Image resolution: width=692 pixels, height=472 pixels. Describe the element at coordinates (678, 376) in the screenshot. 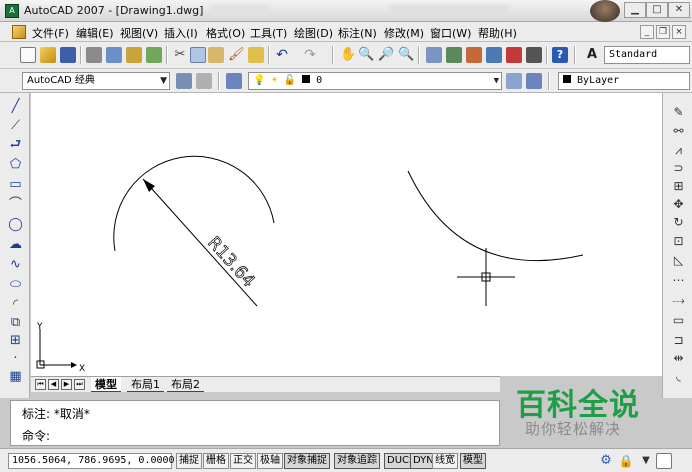

I see `fillet-icon: ◟` at that location.